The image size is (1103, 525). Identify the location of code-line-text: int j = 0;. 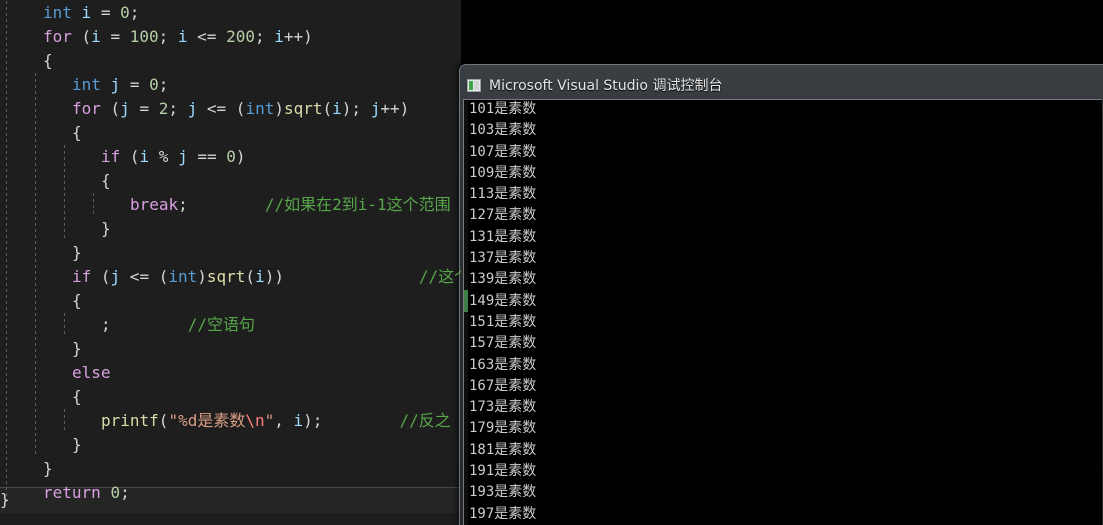
(120, 84).